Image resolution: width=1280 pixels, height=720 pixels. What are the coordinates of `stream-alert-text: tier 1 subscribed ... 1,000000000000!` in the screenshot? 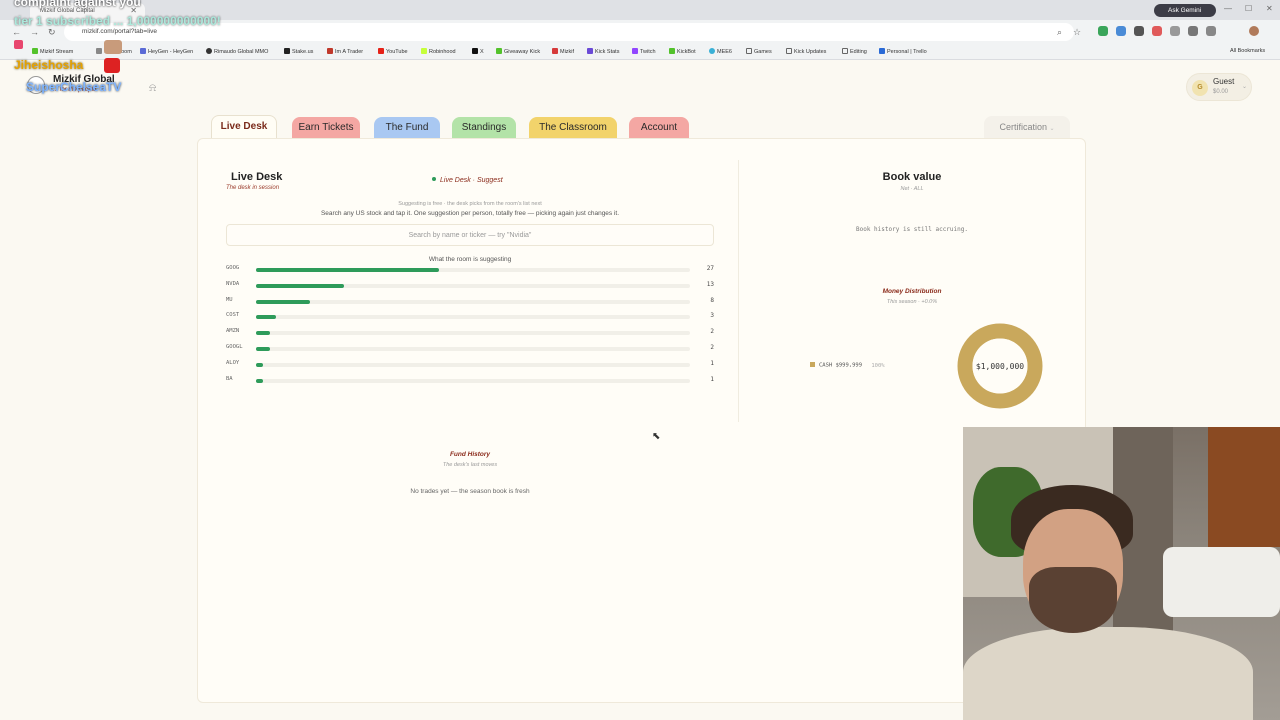 It's located at (117, 21).